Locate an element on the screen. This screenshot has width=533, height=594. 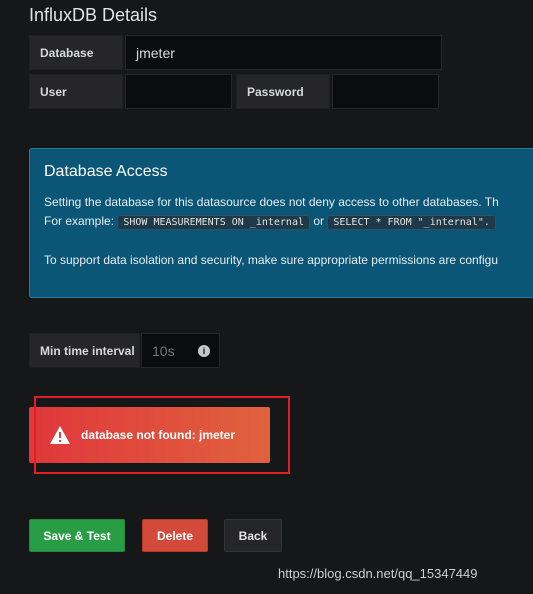
database-label: Database is located at coordinates (76, 52).